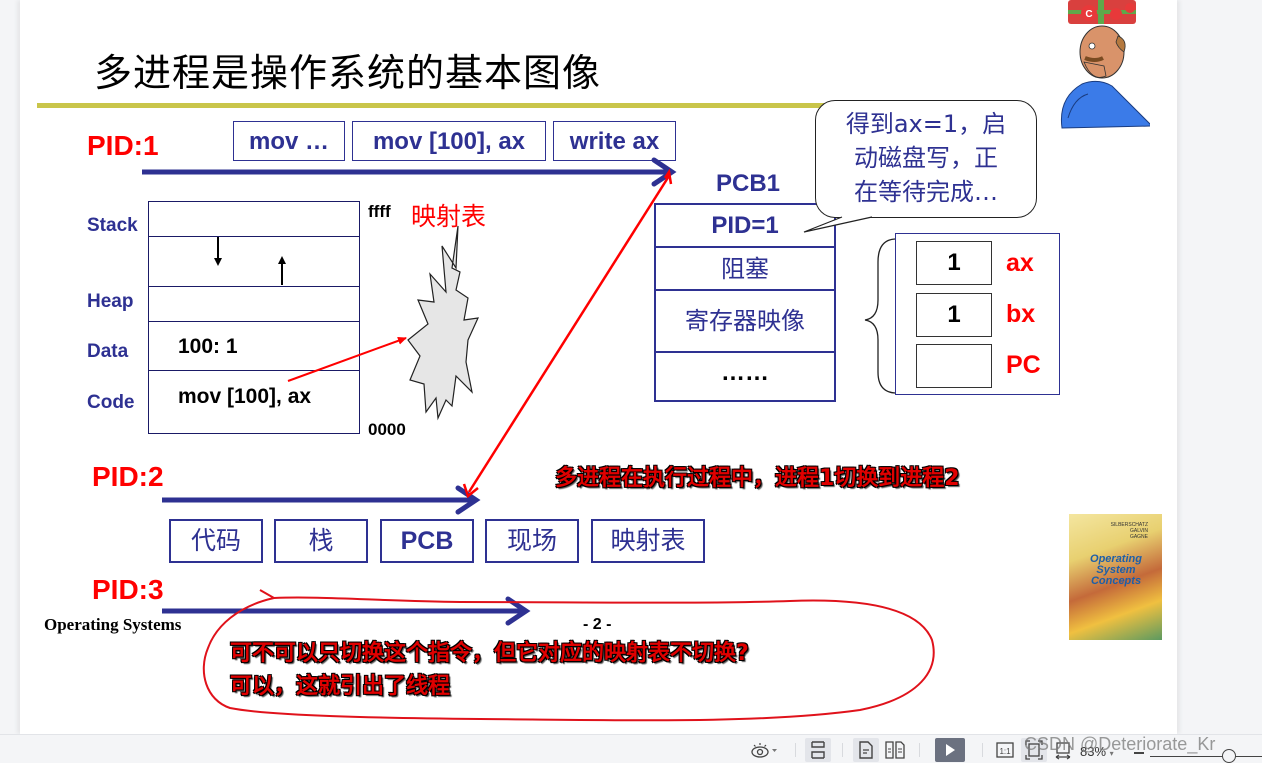  Describe the element at coordinates (1206, 756) in the screenshot. I see `zoom-slider-track` at that location.